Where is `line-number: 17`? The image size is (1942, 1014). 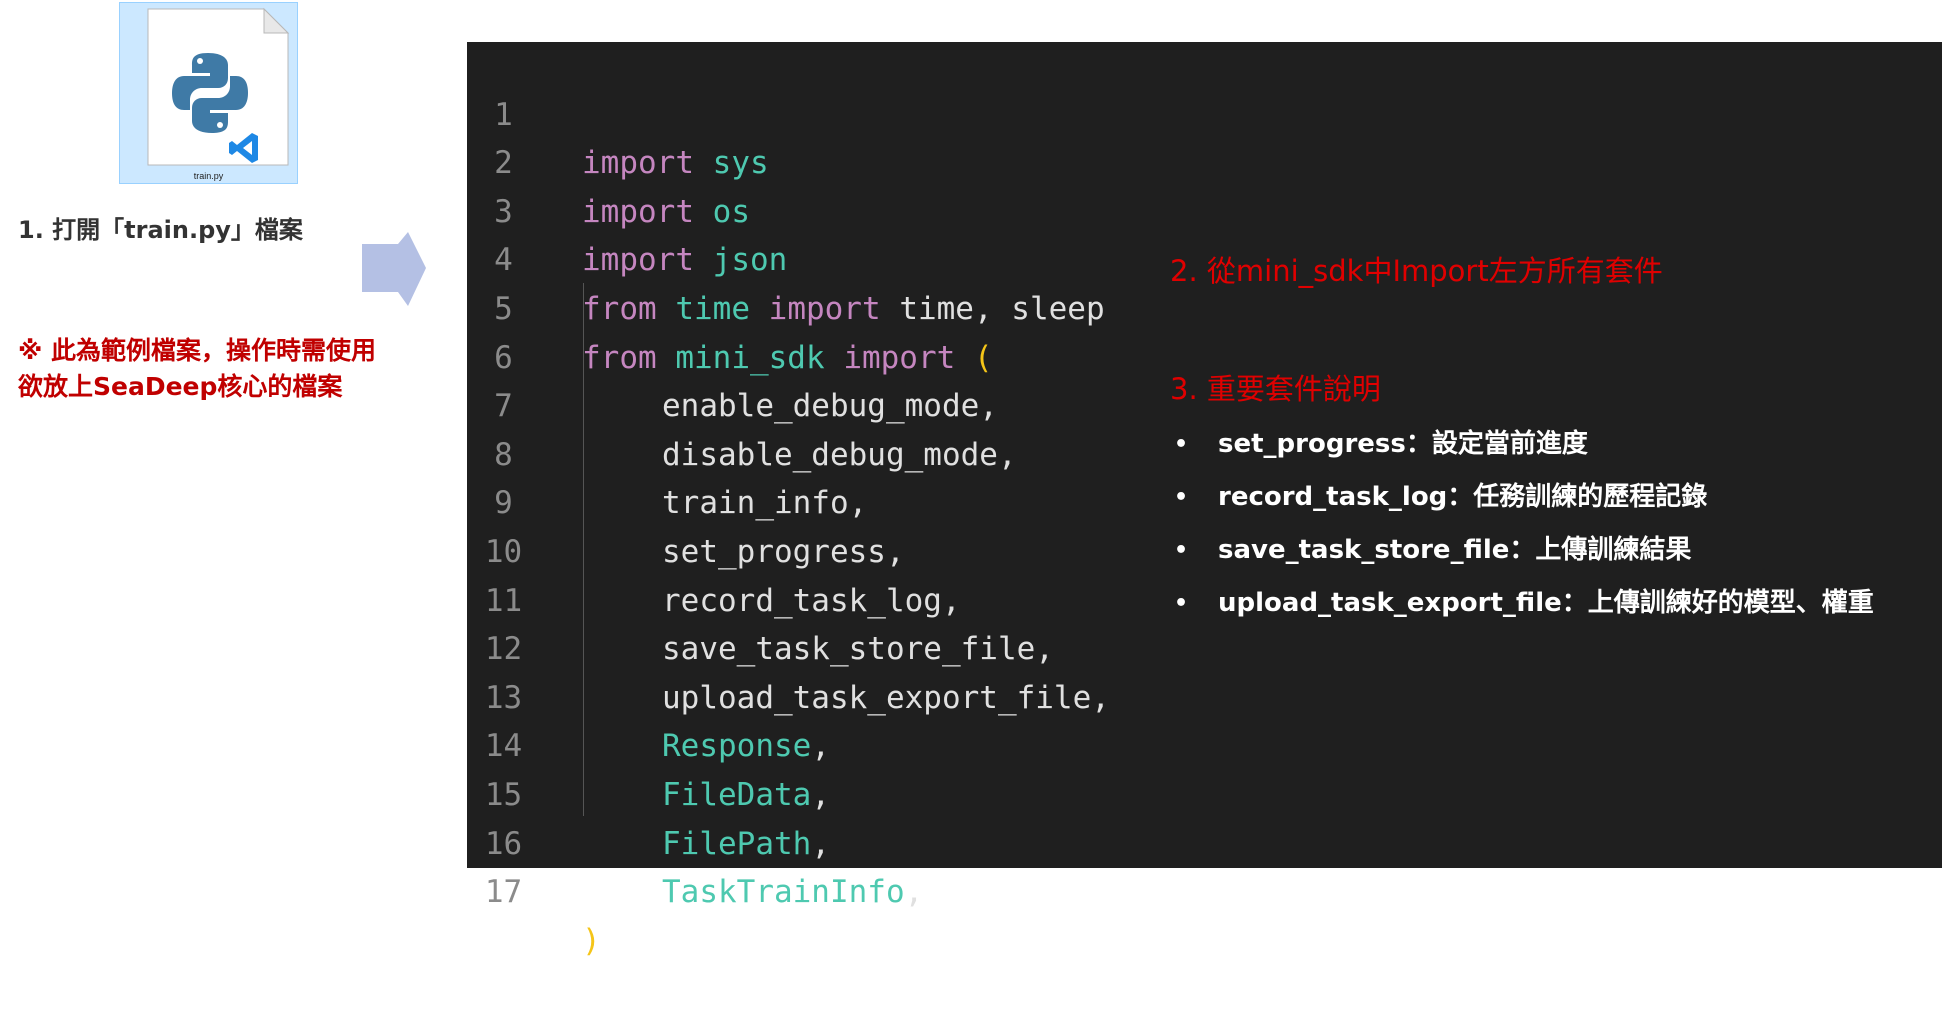
line-number: 17 is located at coordinates (503, 892).